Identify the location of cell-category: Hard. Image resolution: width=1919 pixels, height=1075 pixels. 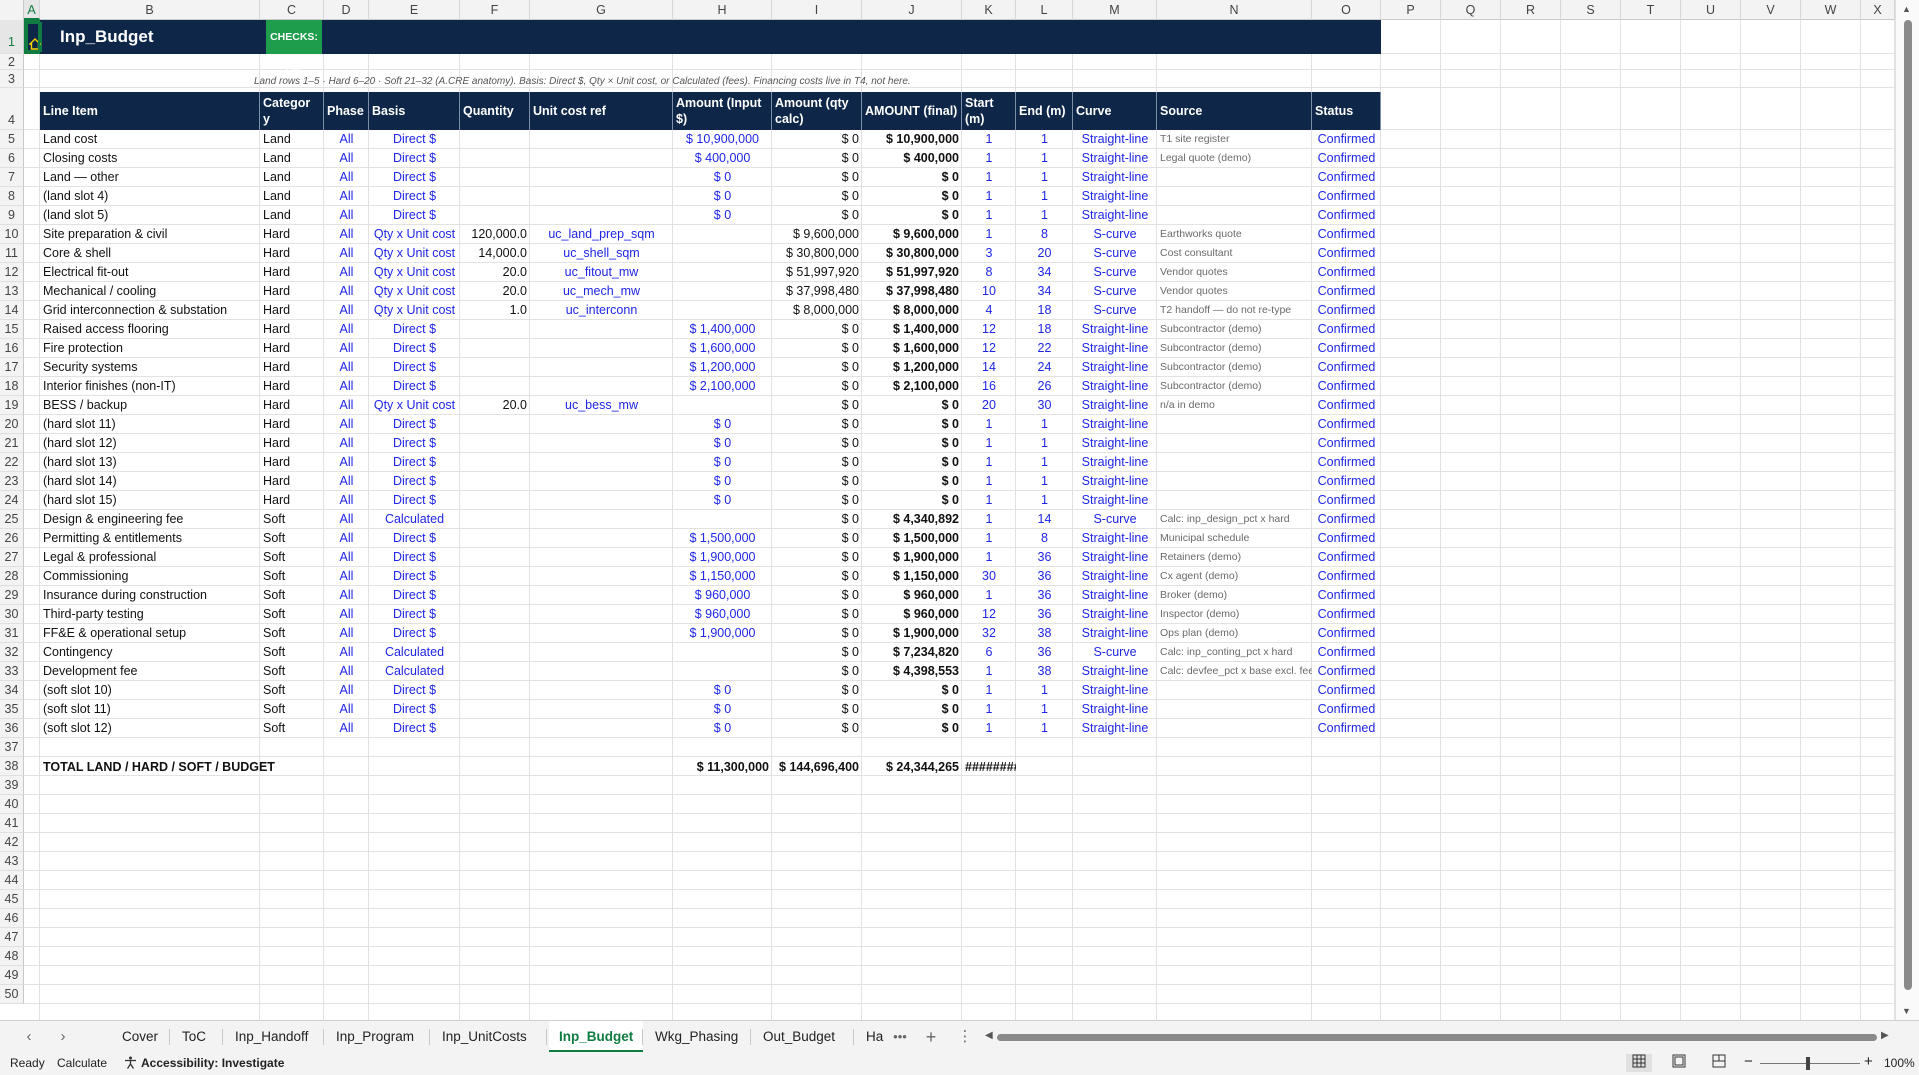
(292, 462).